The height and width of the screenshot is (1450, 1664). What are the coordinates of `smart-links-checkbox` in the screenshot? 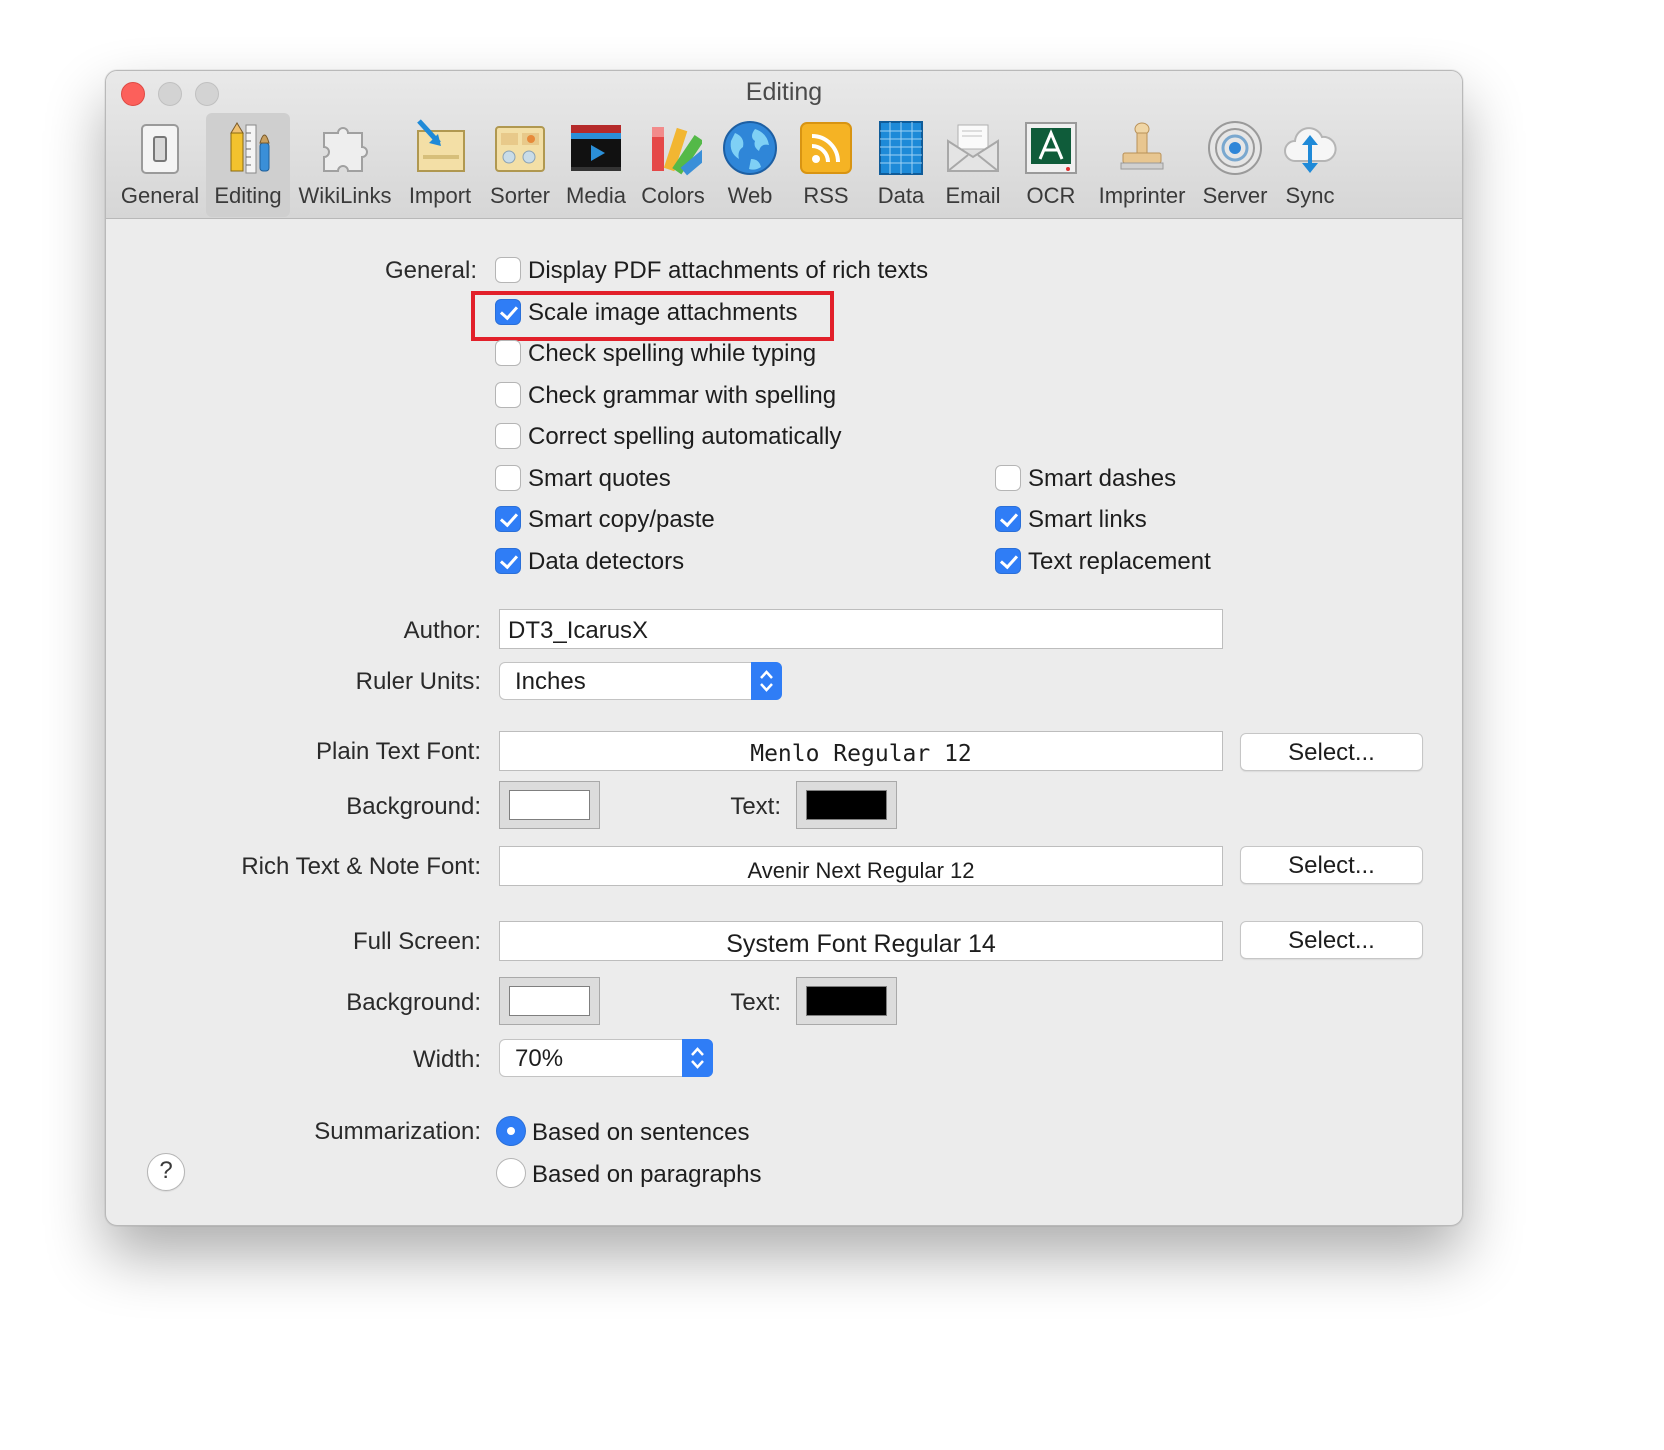 It's located at (1008, 519).